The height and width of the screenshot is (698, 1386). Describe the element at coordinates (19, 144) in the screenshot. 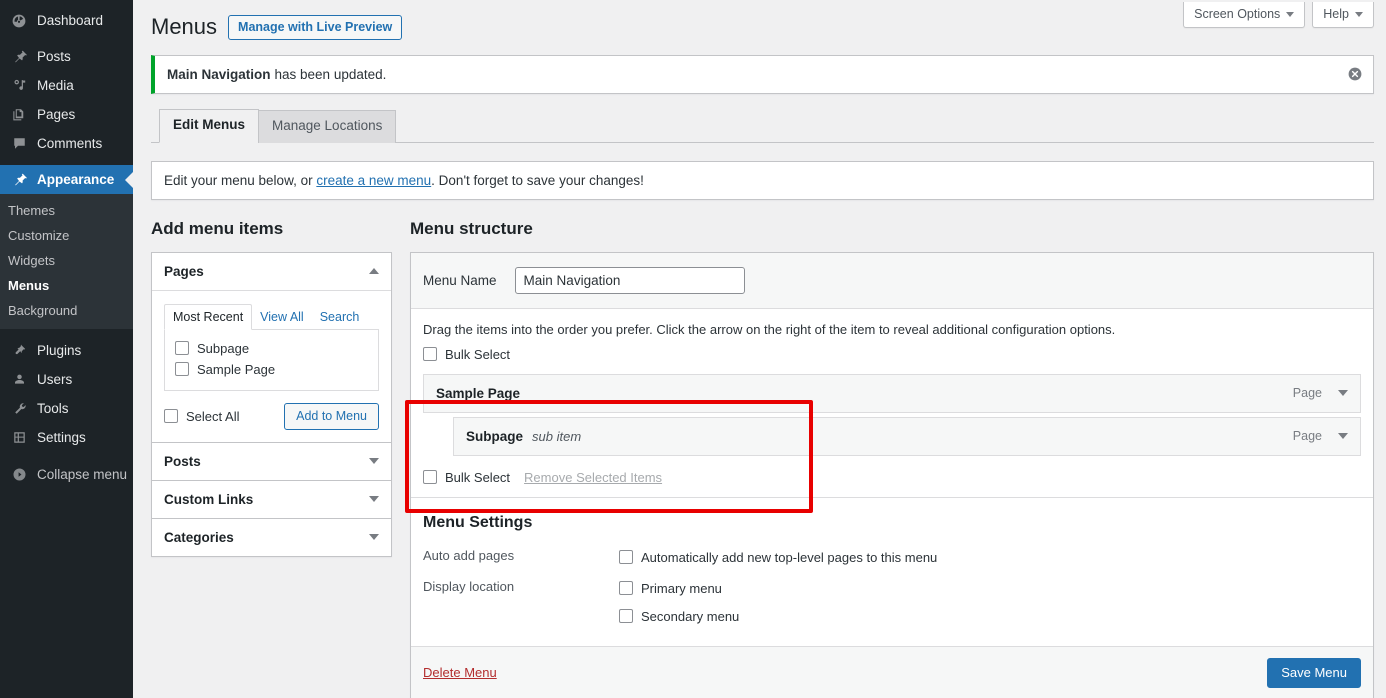

I see `comment-icon` at that location.